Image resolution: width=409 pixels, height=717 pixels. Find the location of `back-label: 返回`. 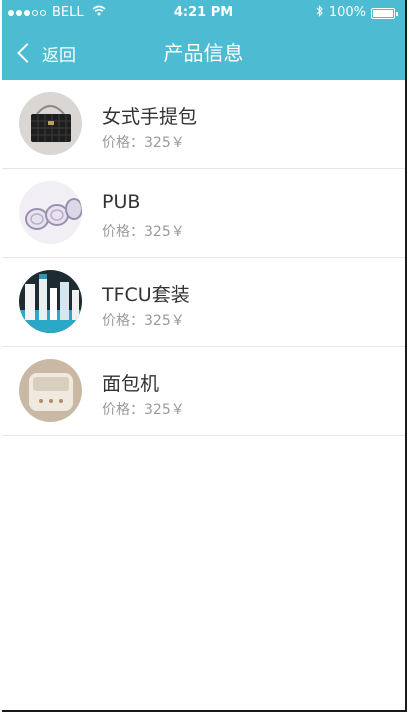

back-label: 返回 is located at coordinates (59, 55).